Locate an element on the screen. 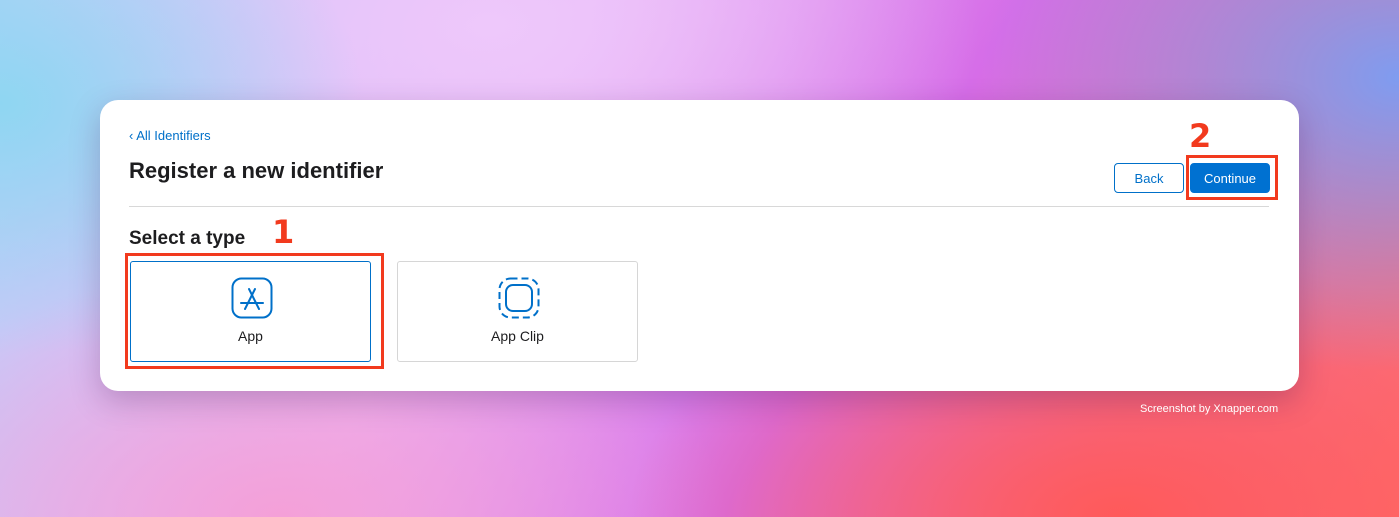  section-title: Select a type is located at coordinates (187, 238).